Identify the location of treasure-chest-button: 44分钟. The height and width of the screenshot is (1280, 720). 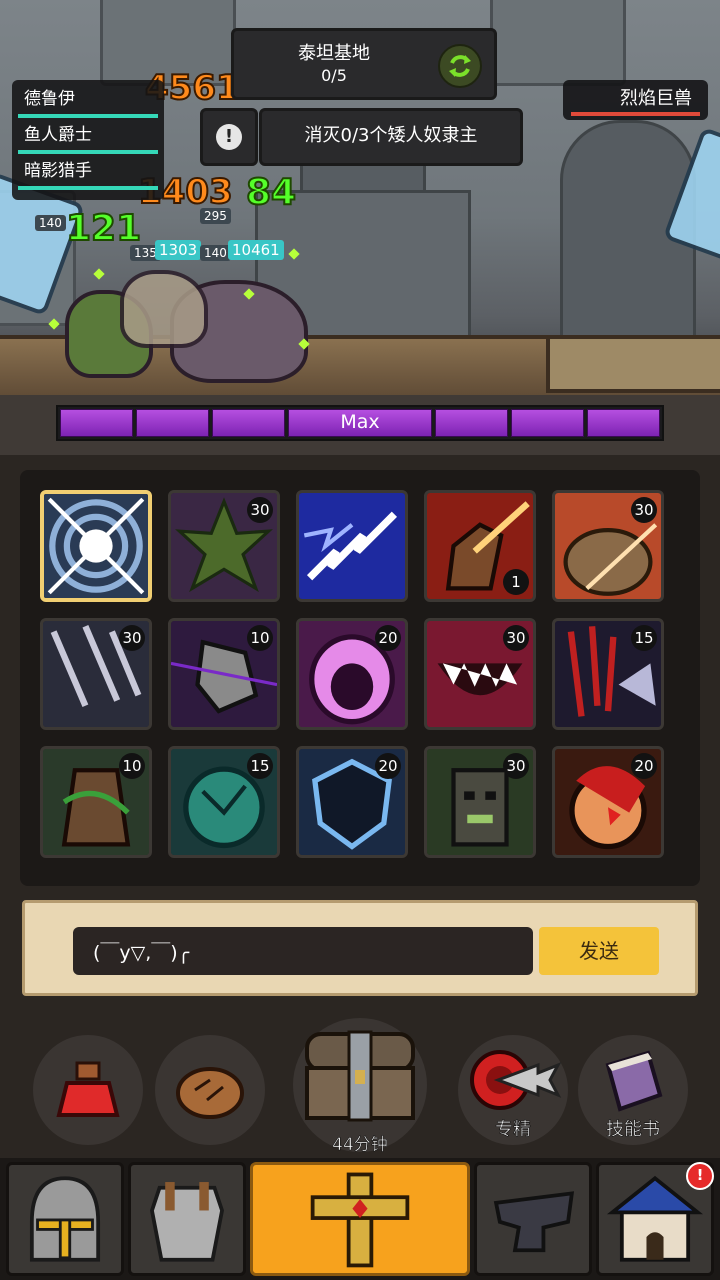
(360, 1087).